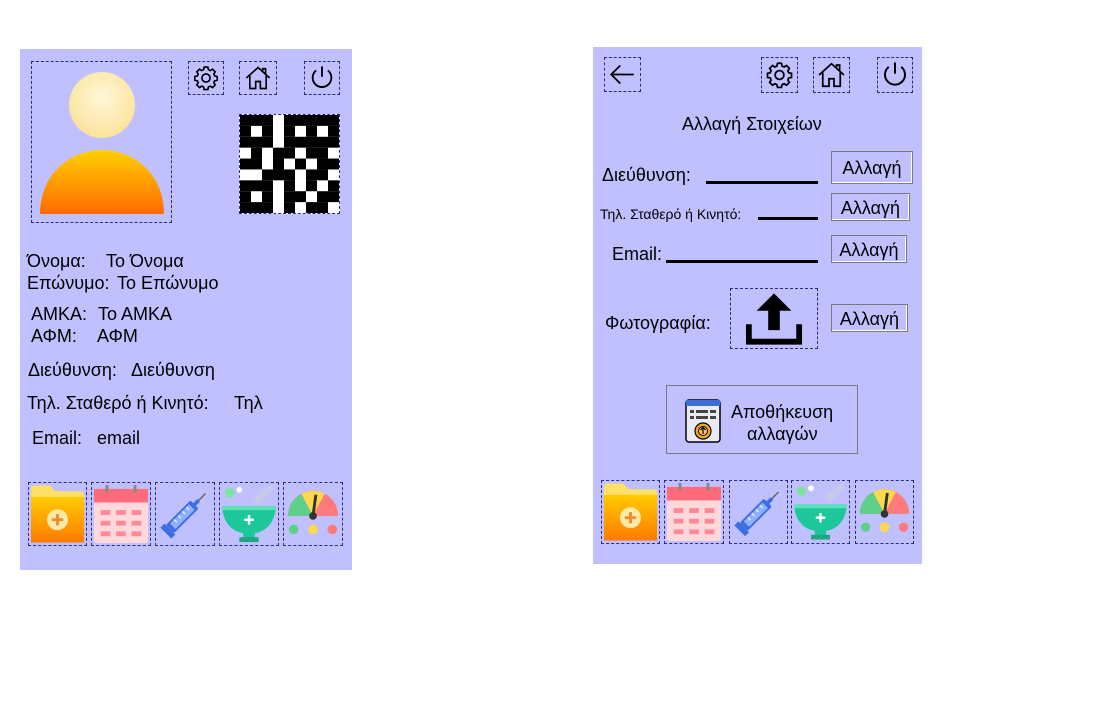 The image size is (1120, 707). I want to click on back-arrow-icon, so click(621, 74).